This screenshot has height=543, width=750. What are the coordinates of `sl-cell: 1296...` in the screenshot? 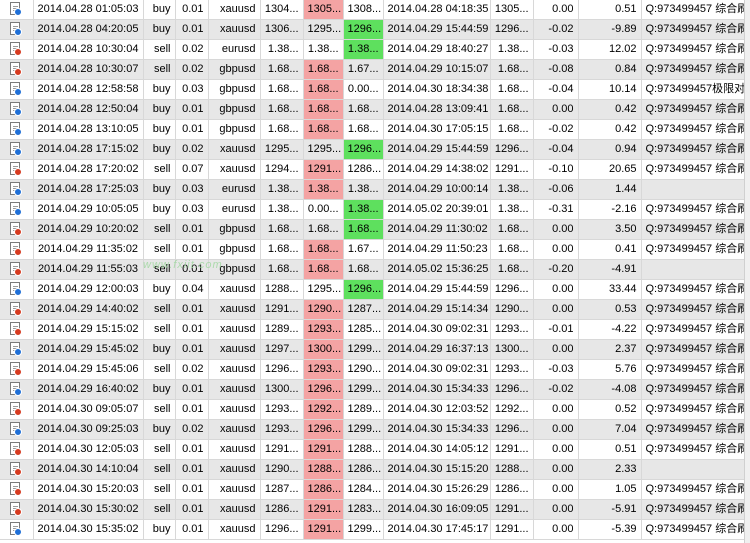 It's located at (323, 429).